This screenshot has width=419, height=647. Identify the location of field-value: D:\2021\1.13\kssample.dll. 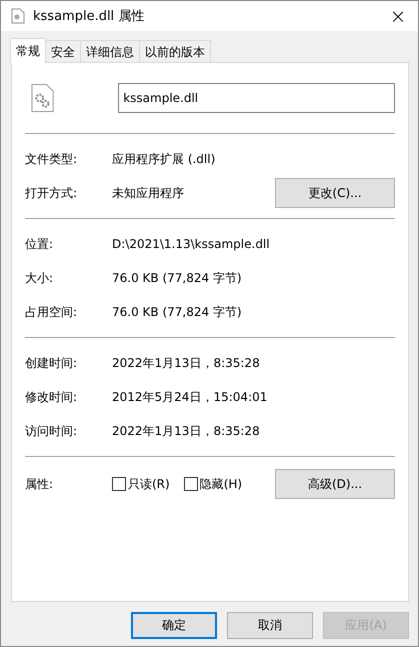
(191, 244).